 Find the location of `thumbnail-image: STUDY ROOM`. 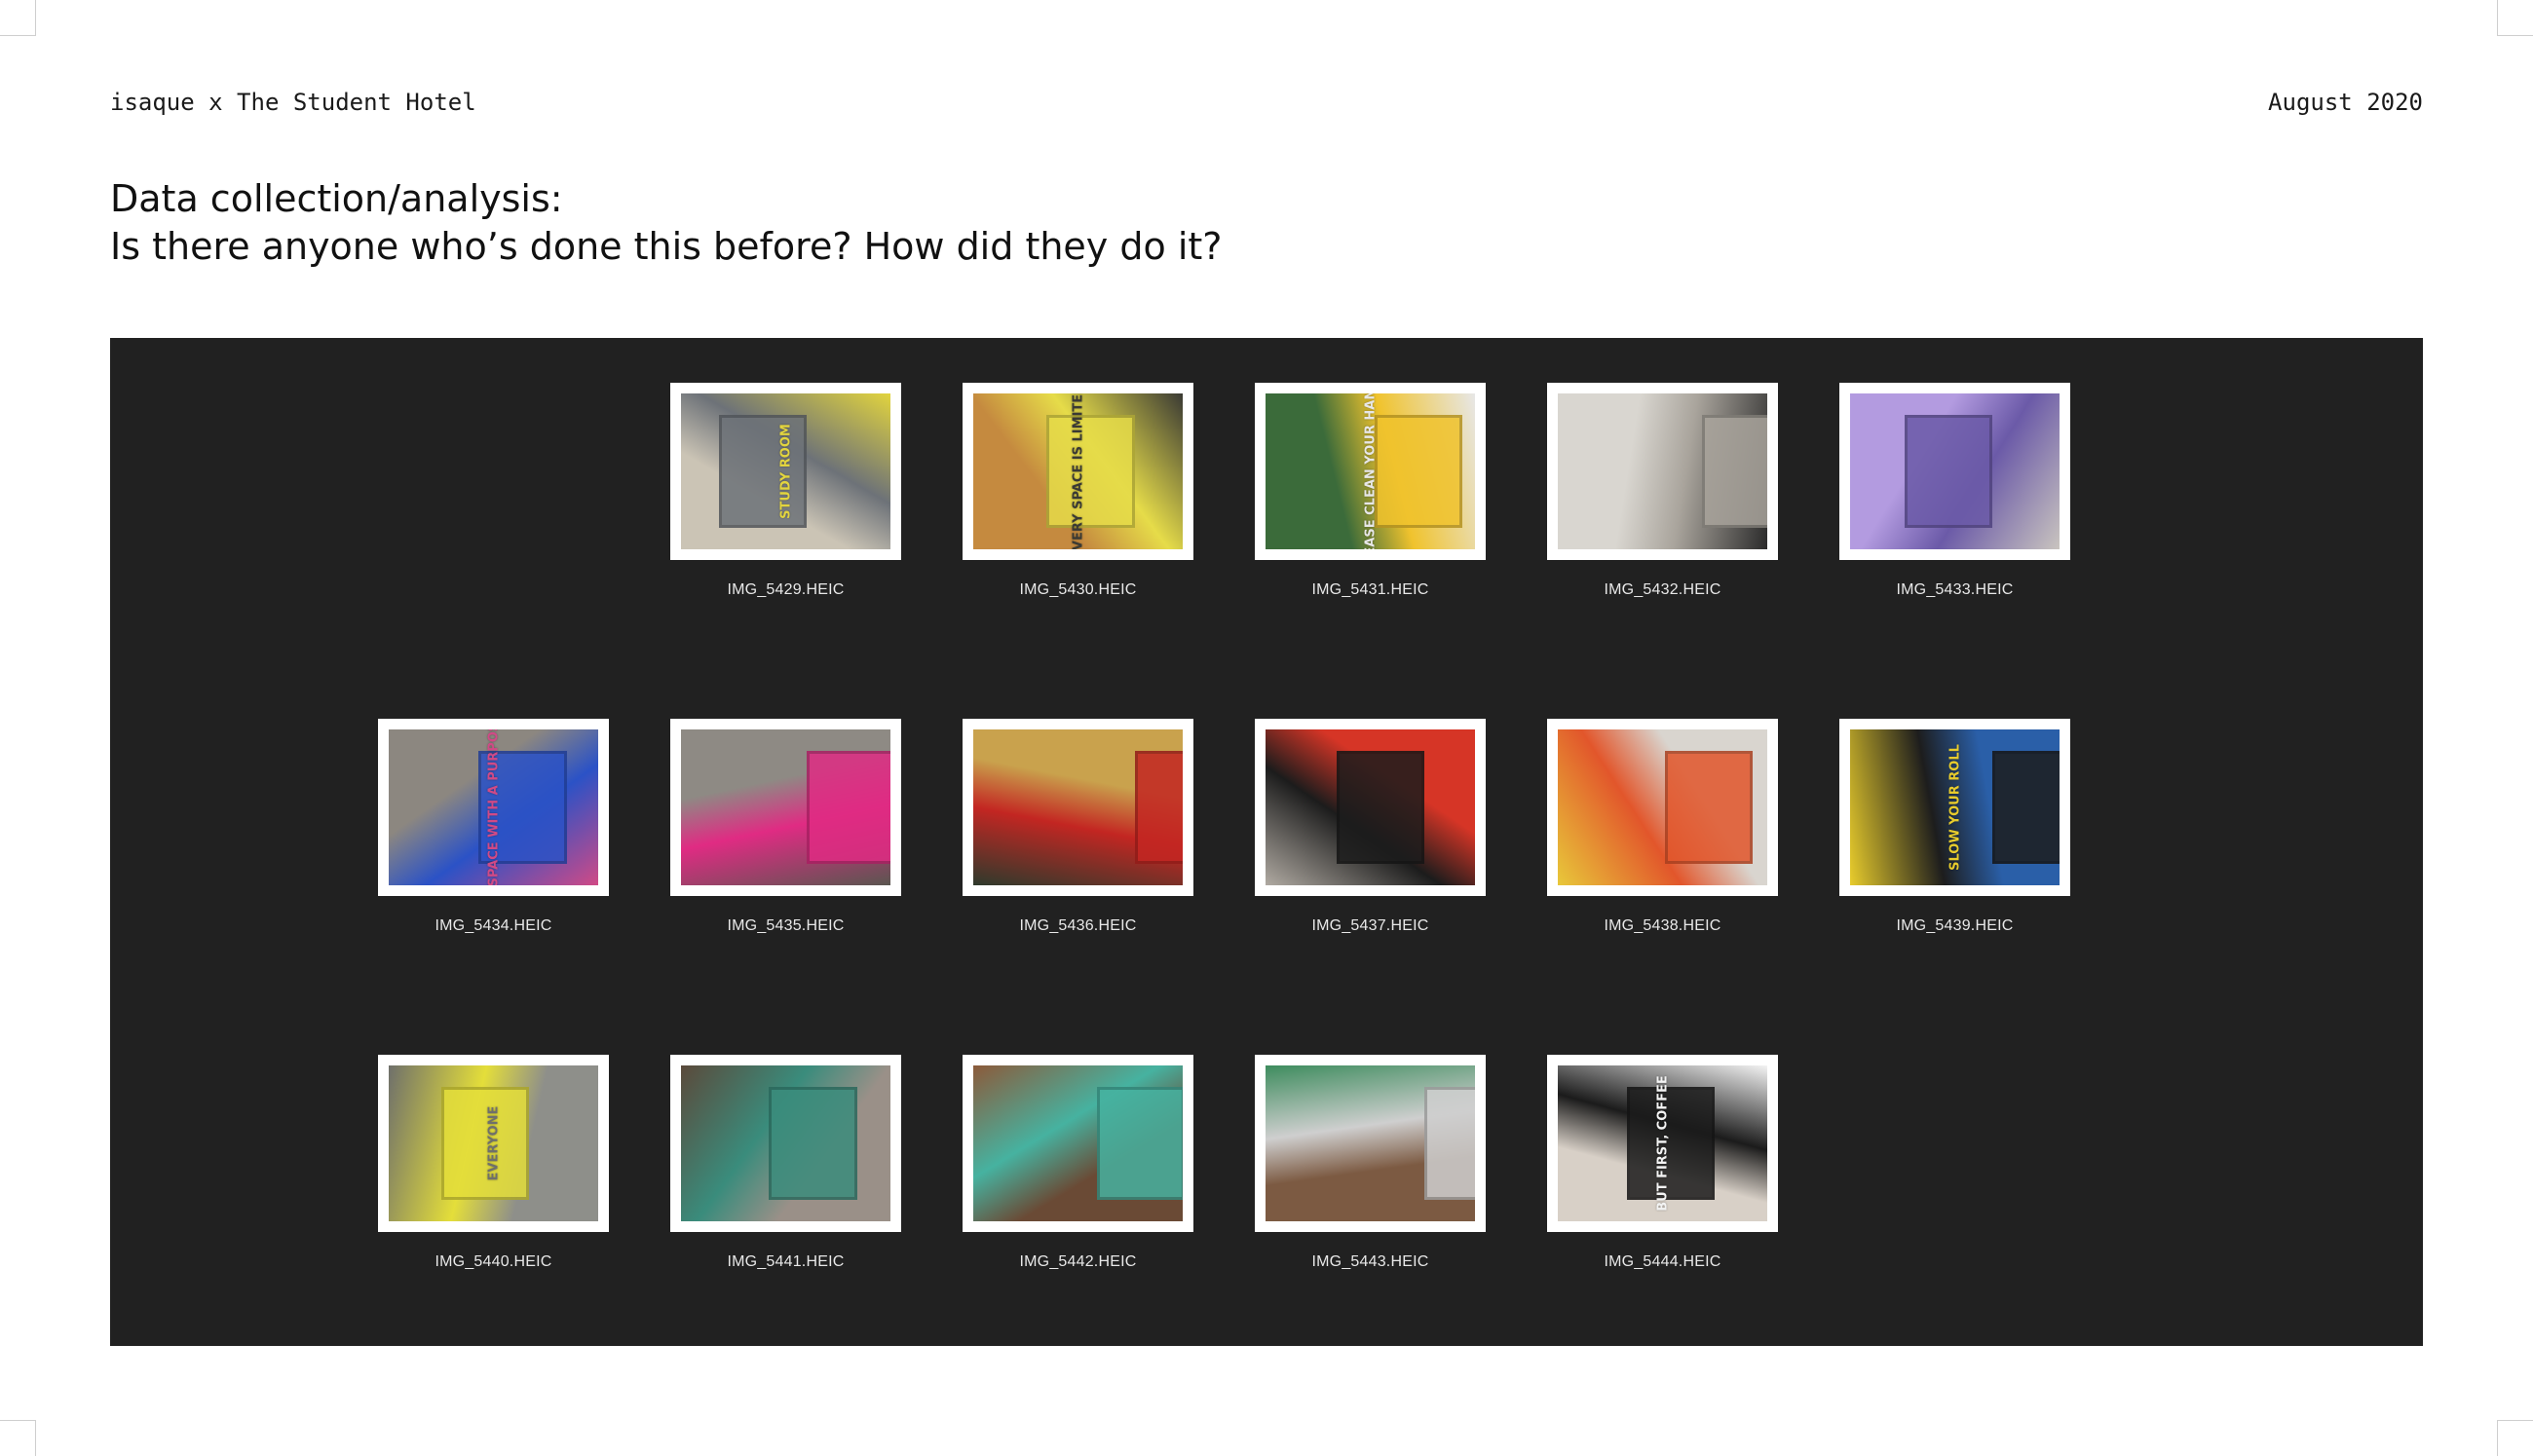

thumbnail-image: STUDY ROOM is located at coordinates (785, 471).